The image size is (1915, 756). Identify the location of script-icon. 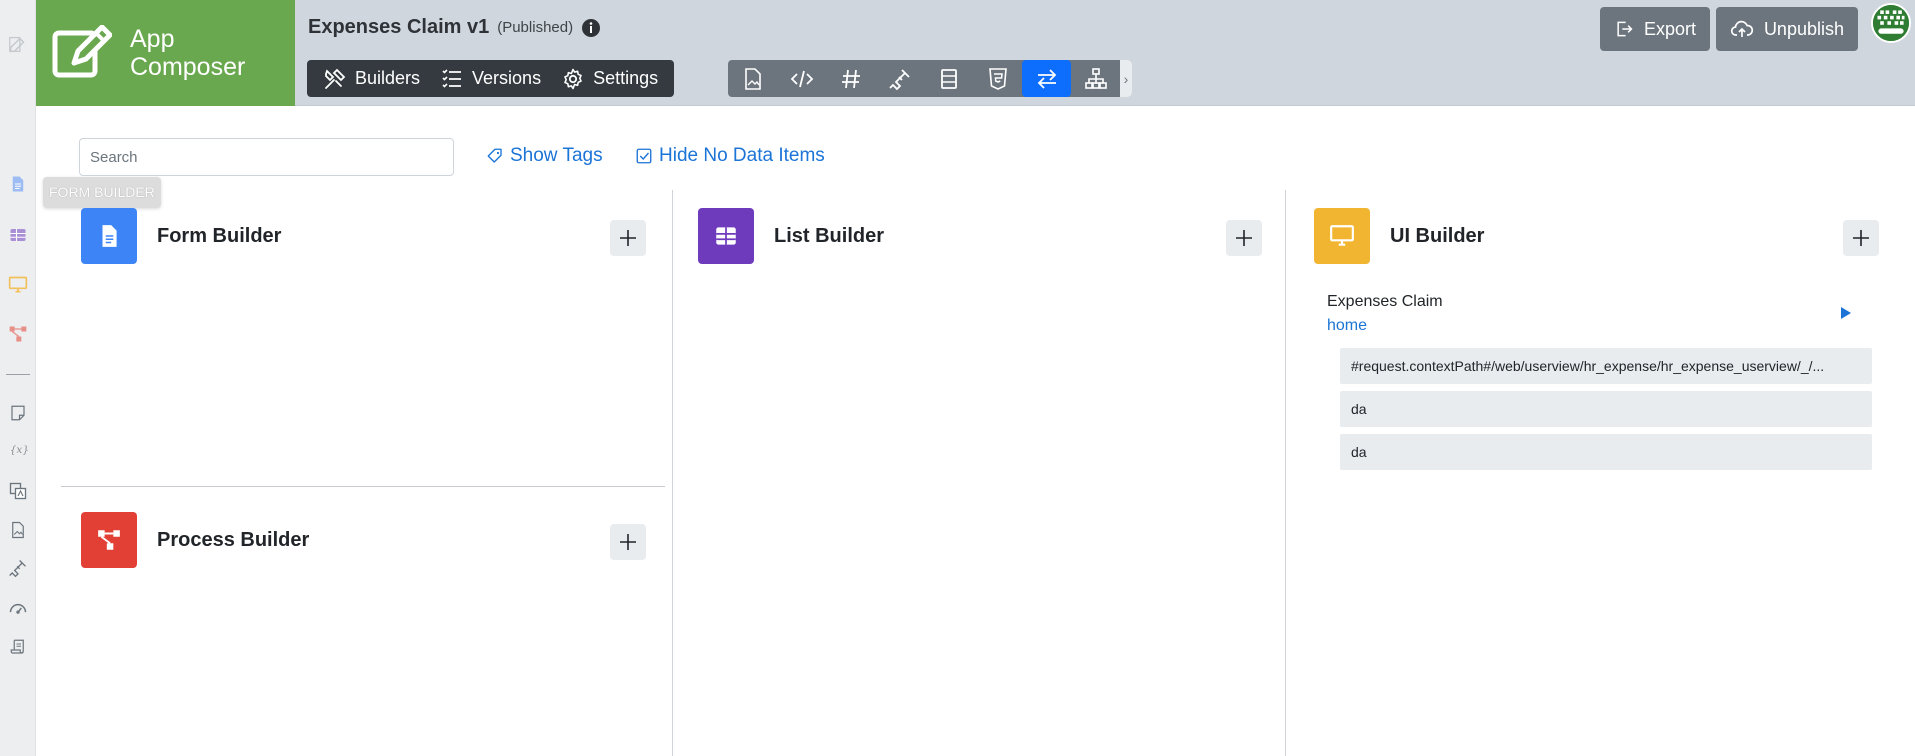
(18, 647).